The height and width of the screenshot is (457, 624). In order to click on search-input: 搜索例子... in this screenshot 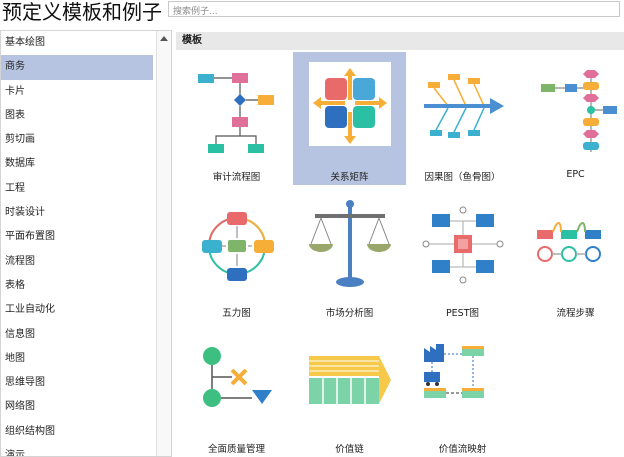, I will do `click(394, 9)`.